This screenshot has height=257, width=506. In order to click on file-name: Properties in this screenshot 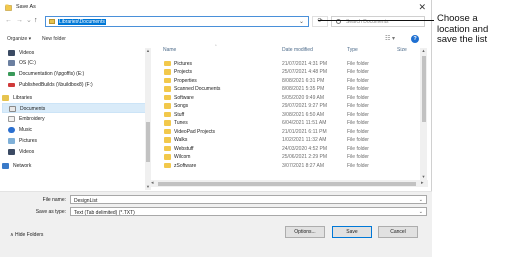, I will do `click(185, 80)`.